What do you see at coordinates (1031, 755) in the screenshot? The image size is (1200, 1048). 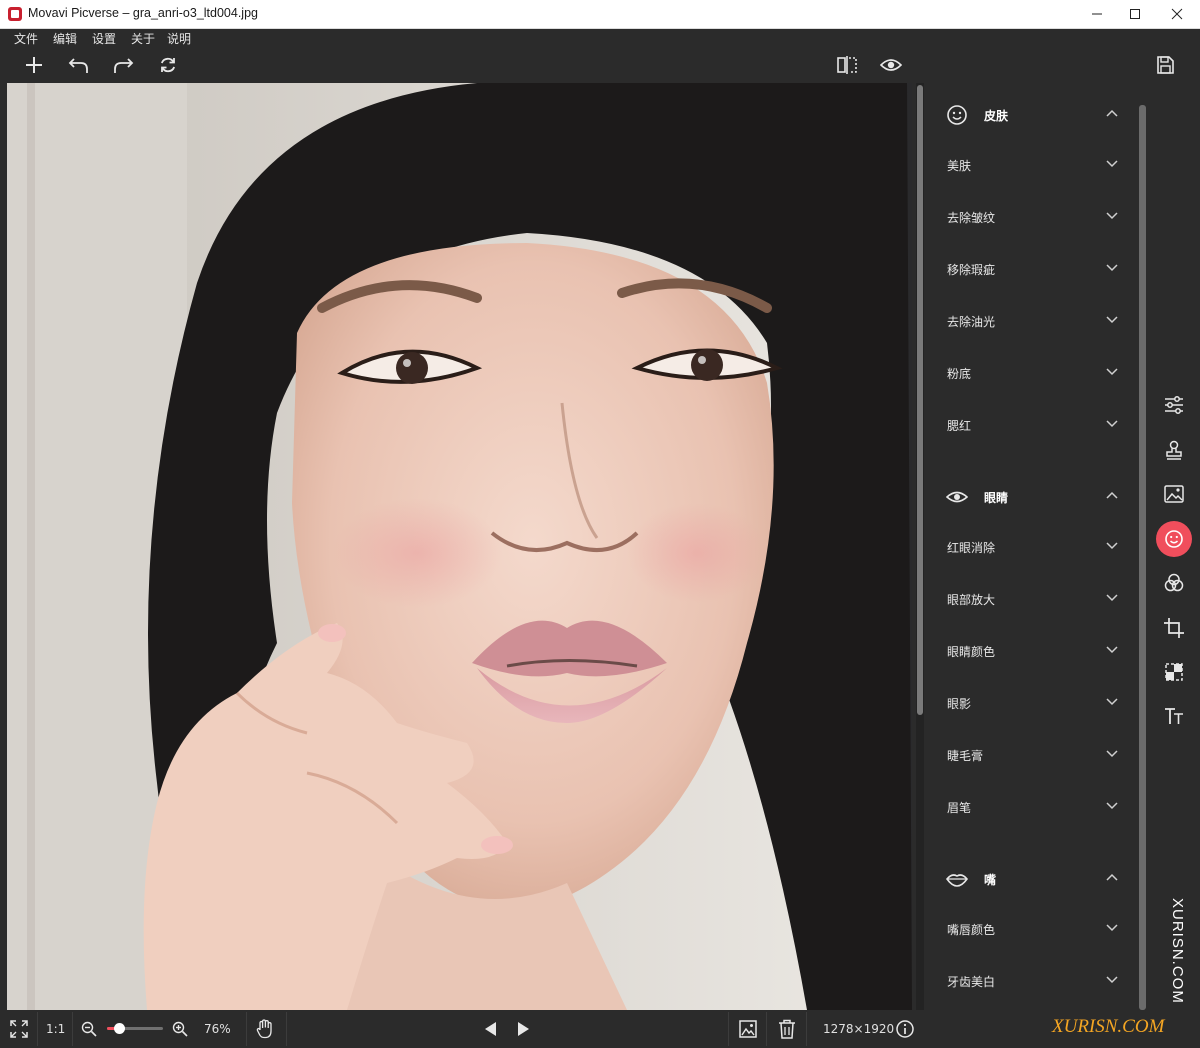 I see `panel-item: 睫毛膏` at bounding box center [1031, 755].